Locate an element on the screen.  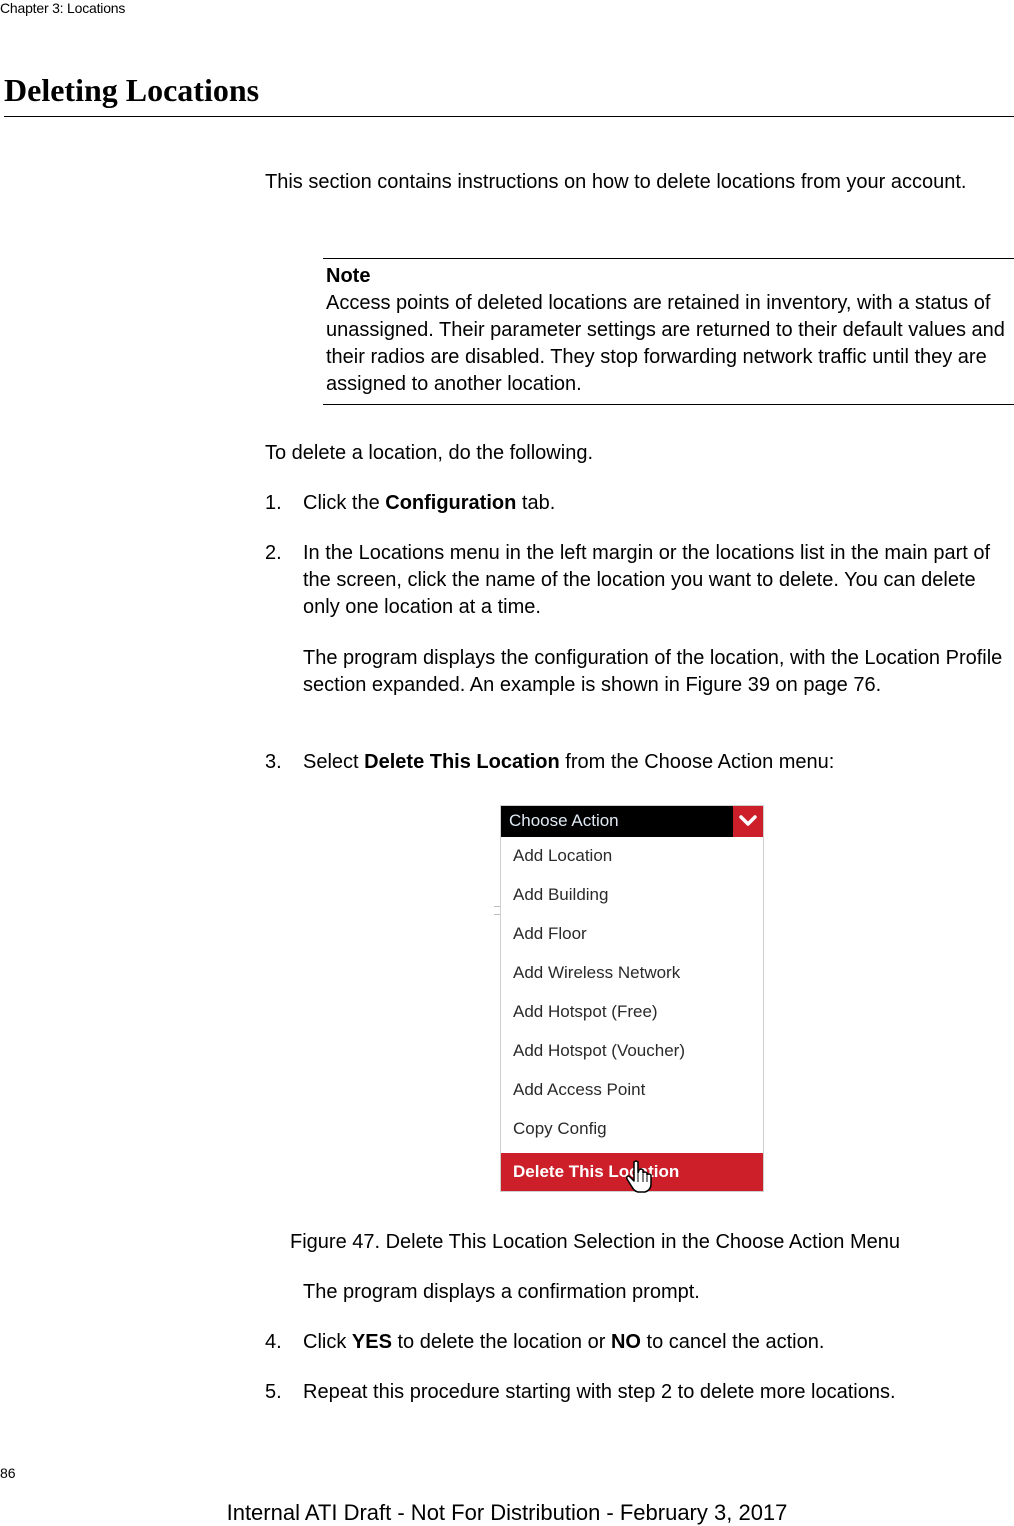
step-bold-term: Configuration is located at coordinates (451, 503).